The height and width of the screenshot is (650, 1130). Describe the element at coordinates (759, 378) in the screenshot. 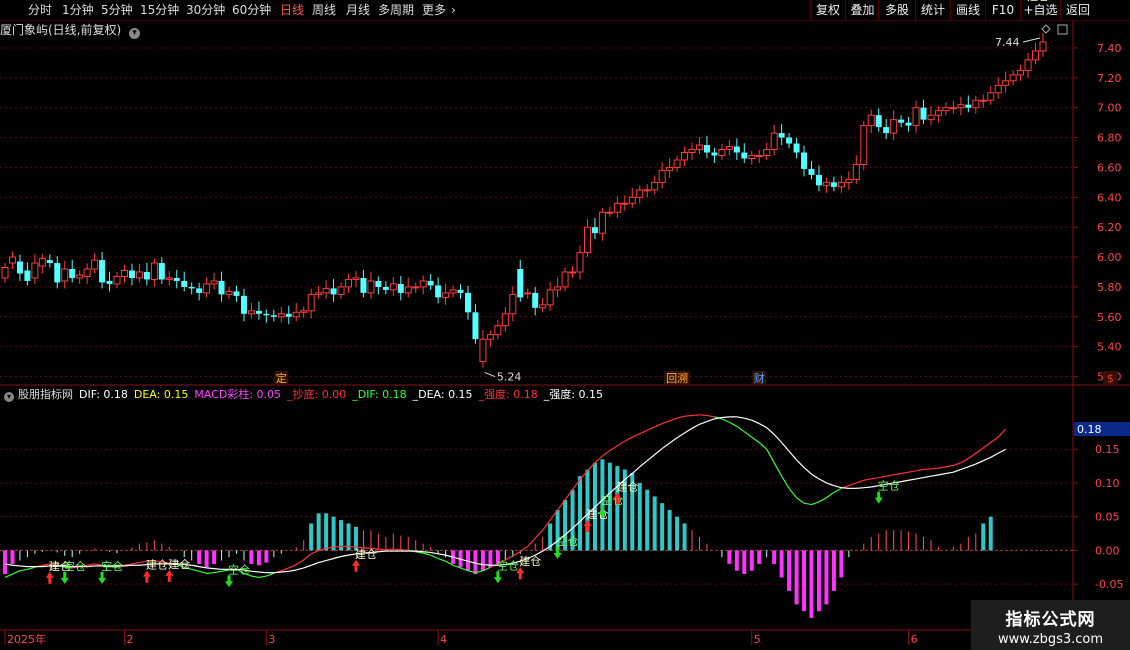

I see `event-marker-2: 财` at that location.